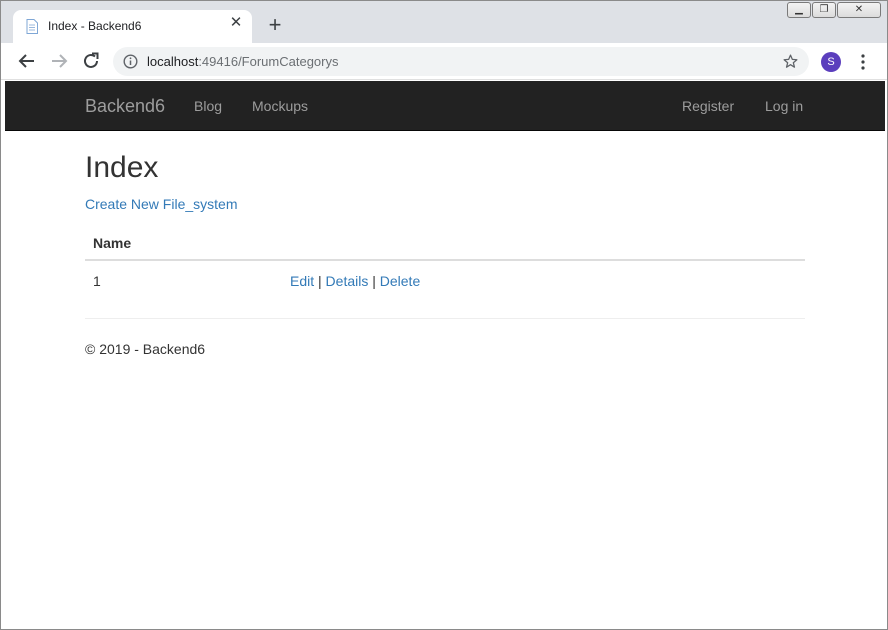  I want to click on nav-link-login: Log in, so click(784, 106).